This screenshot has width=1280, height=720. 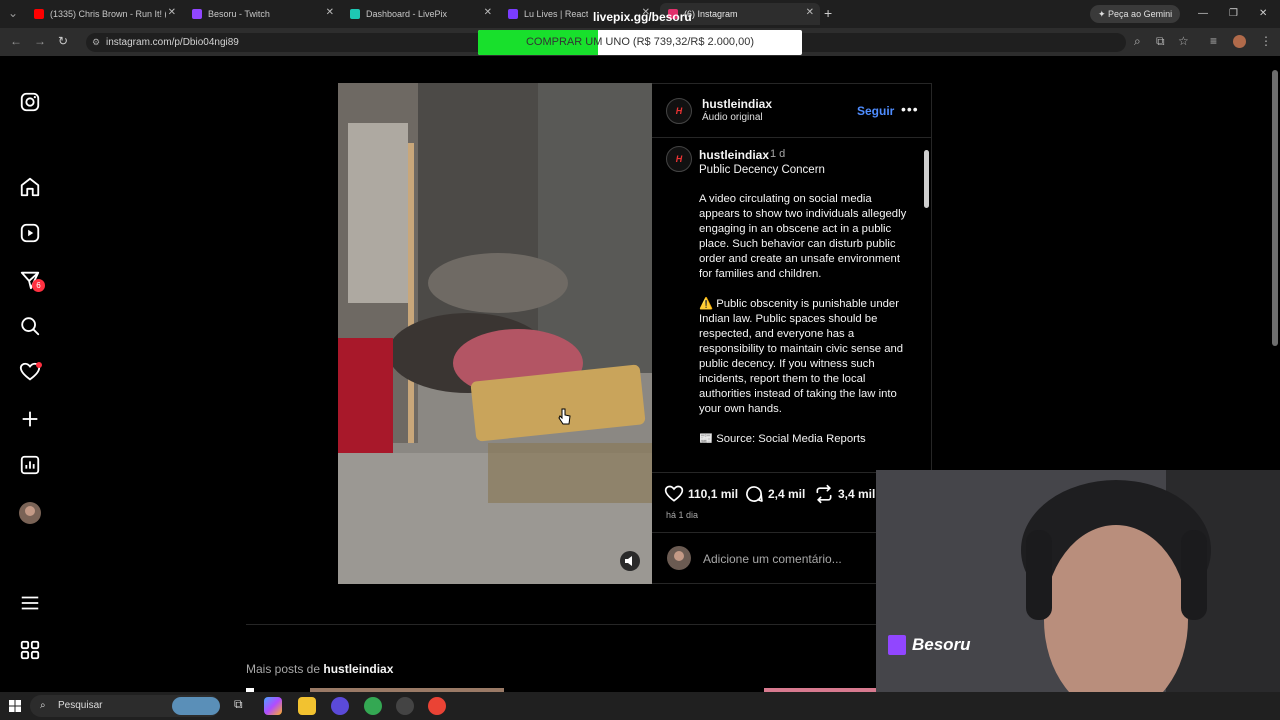 I want to click on instagram-sidebar: 6, so click(x=31, y=374).